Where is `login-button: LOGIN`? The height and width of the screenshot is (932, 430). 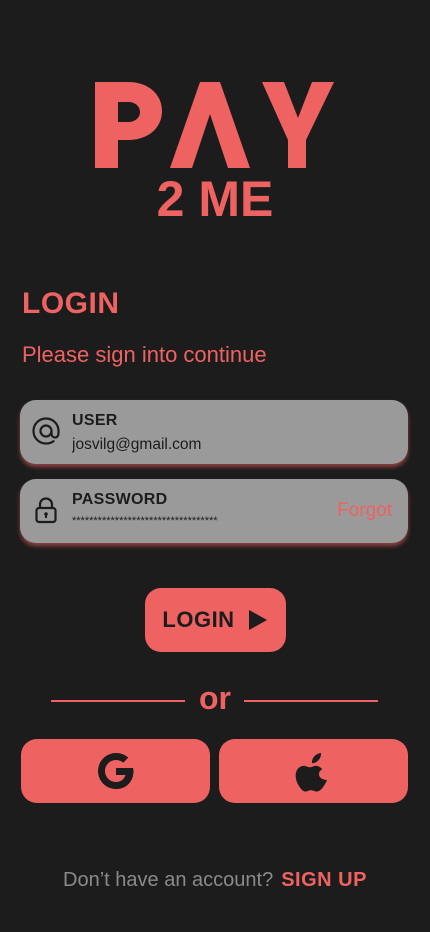
login-button: LOGIN is located at coordinates (215, 620).